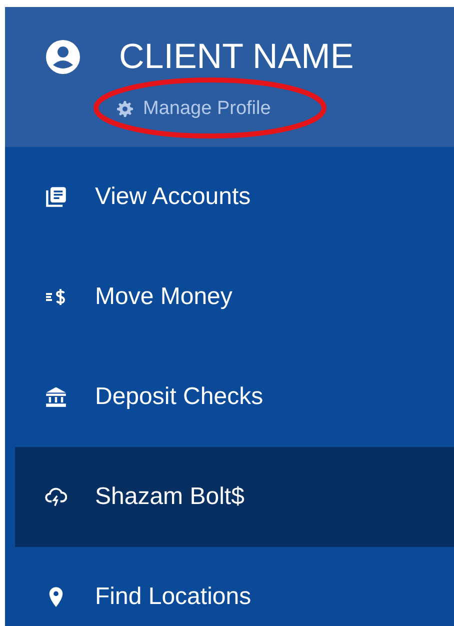 The width and height of the screenshot is (454, 626). I want to click on cloud-bolt-icon, so click(56, 497).